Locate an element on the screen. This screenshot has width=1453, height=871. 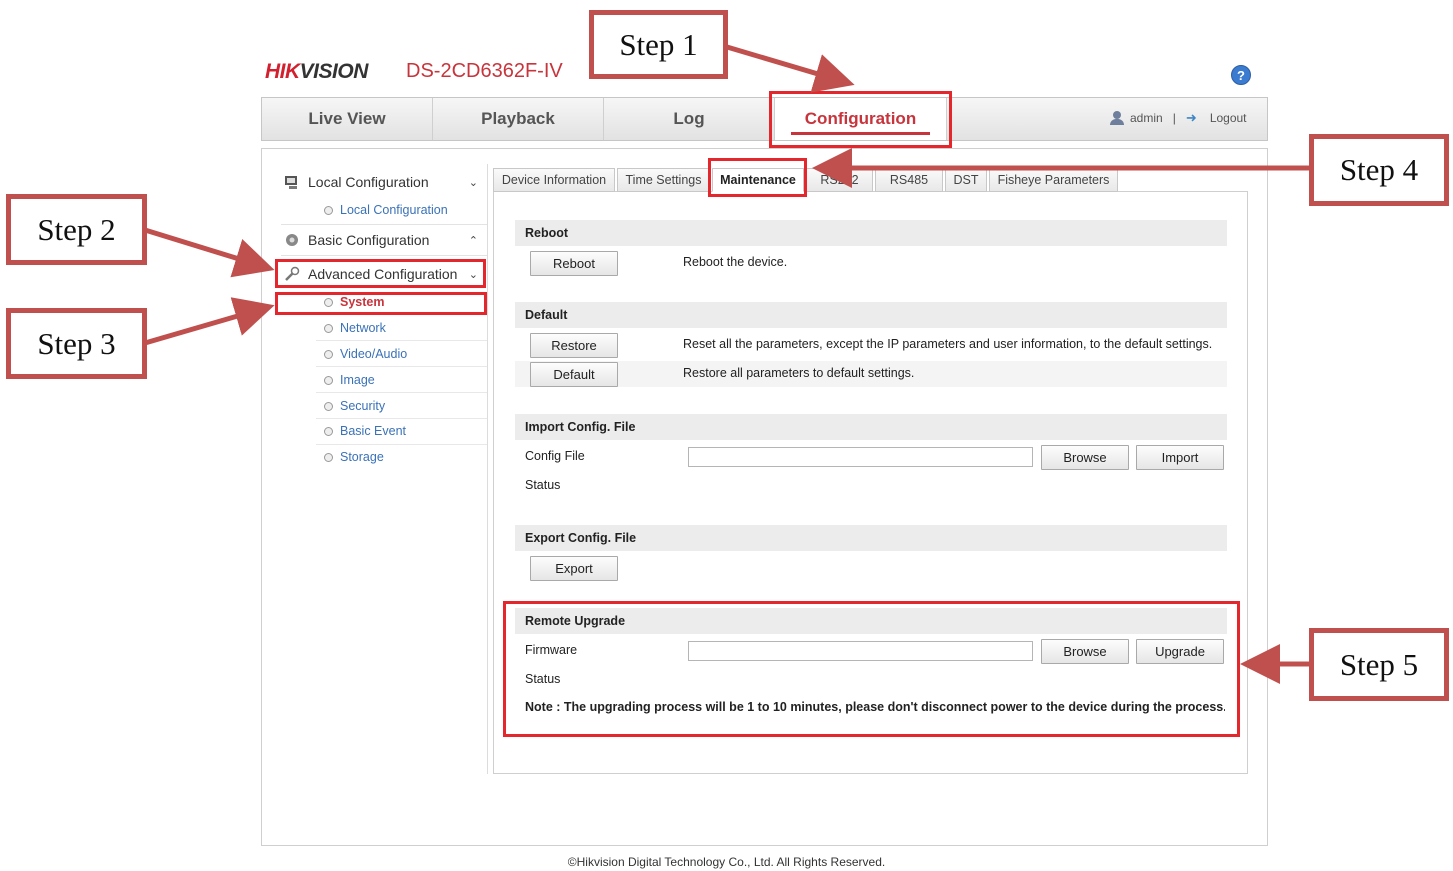
callout-step-2: Step 2 is located at coordinates (76, 229).